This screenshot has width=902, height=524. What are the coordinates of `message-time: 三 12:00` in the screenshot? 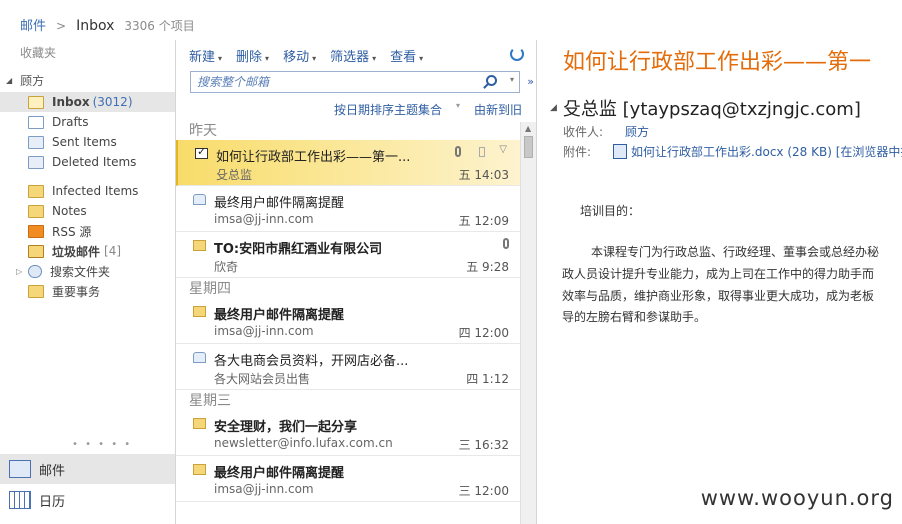 It's located at (483, 491).